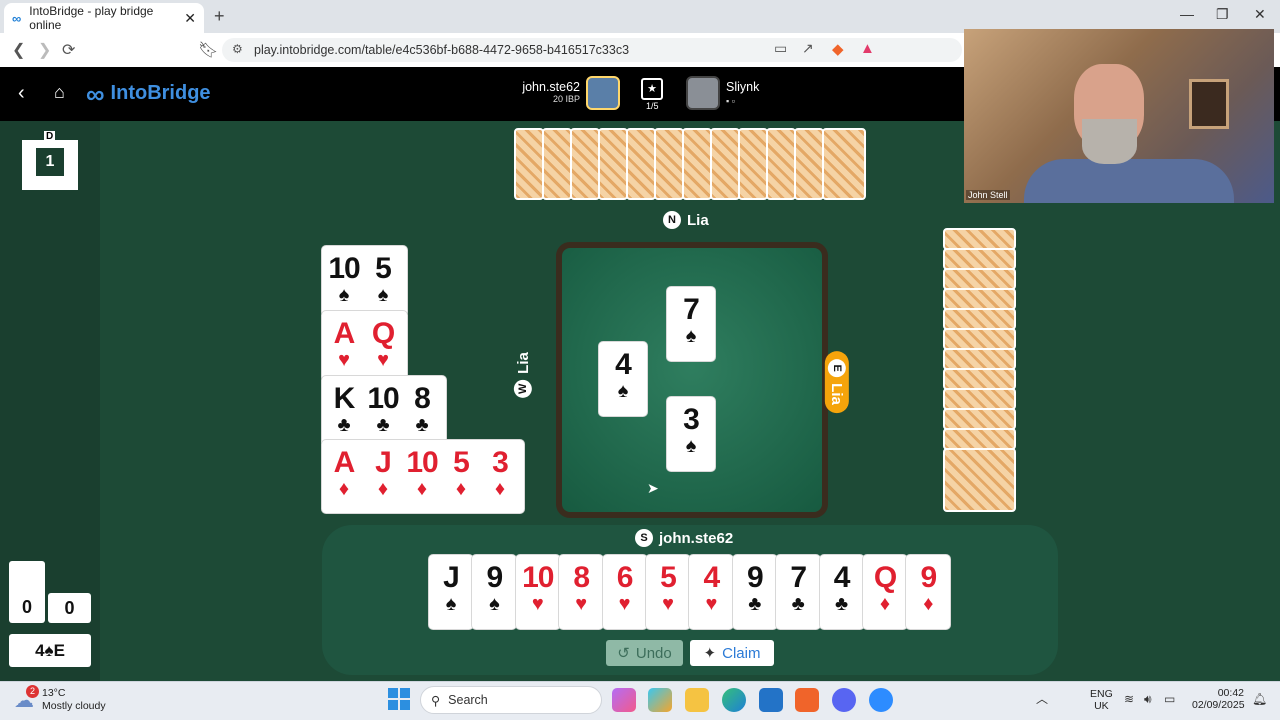 The width and height of the screenshot is (1280, 720). Describe the element at coordinates (798, 592) in the screenshot. I see `south-hand-card: 7 ♣` at that location.